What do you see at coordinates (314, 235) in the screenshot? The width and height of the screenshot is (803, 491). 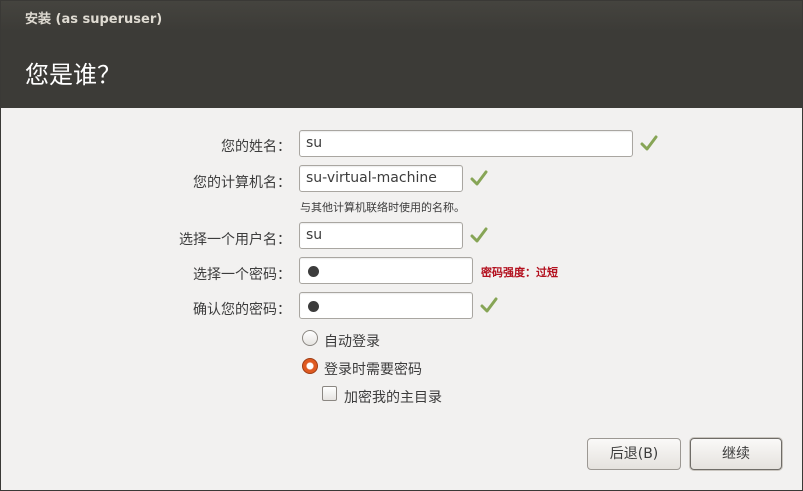 I see `username-value: su` at bounding box center [314, 235].